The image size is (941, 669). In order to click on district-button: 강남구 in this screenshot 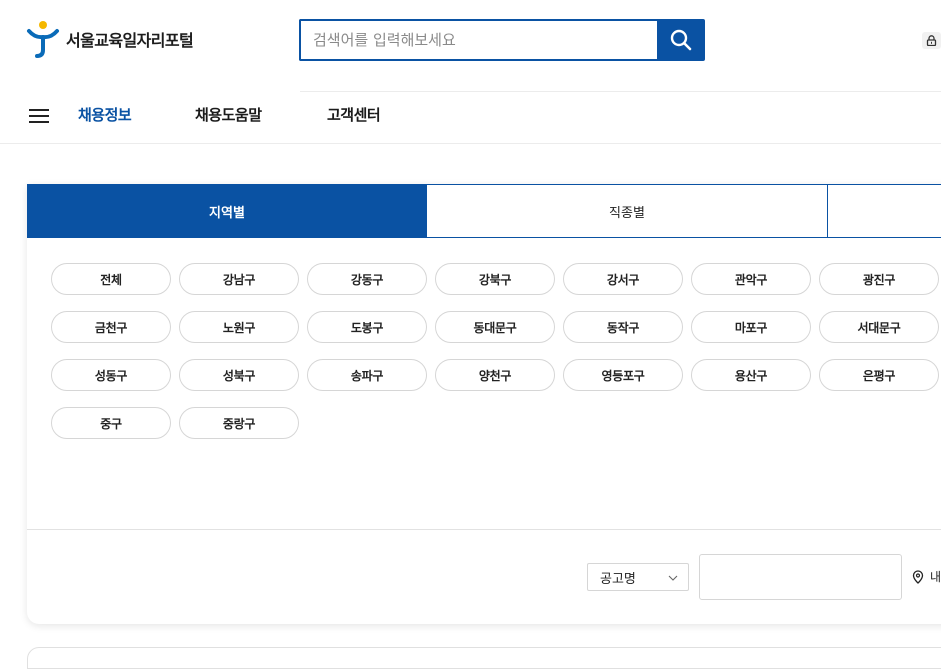, I will do `click(239, 279)`.